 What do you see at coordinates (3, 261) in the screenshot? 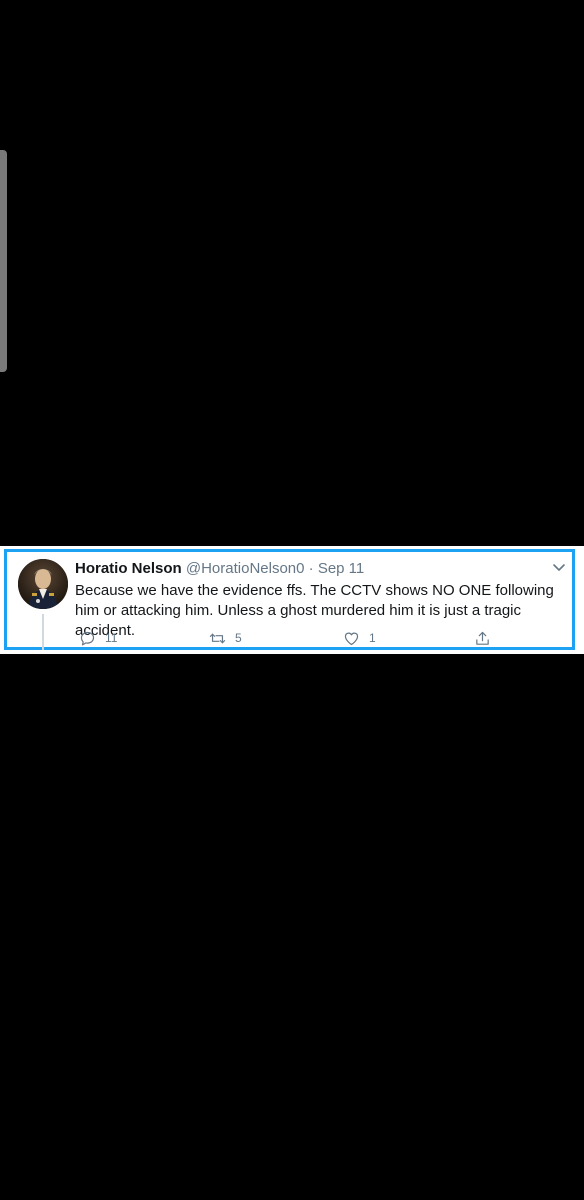
I see `scroll-indicator` at bounding box center [3, 261].